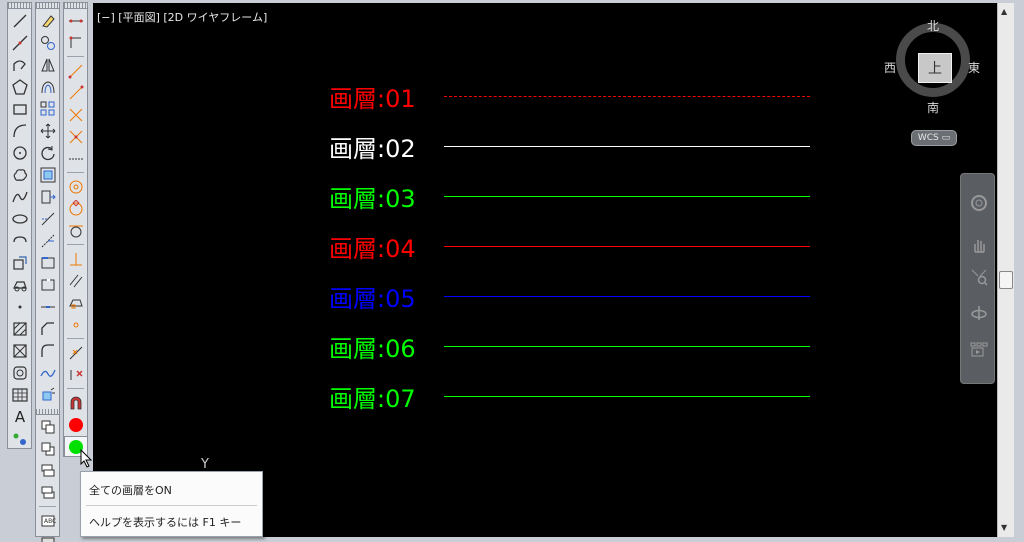 The width and height of the screenshot is (1024, 542). What do you see at coordinates (76, 186) in the screenshot?
I see `snap-center-icon` at bounding box center [76, 186].